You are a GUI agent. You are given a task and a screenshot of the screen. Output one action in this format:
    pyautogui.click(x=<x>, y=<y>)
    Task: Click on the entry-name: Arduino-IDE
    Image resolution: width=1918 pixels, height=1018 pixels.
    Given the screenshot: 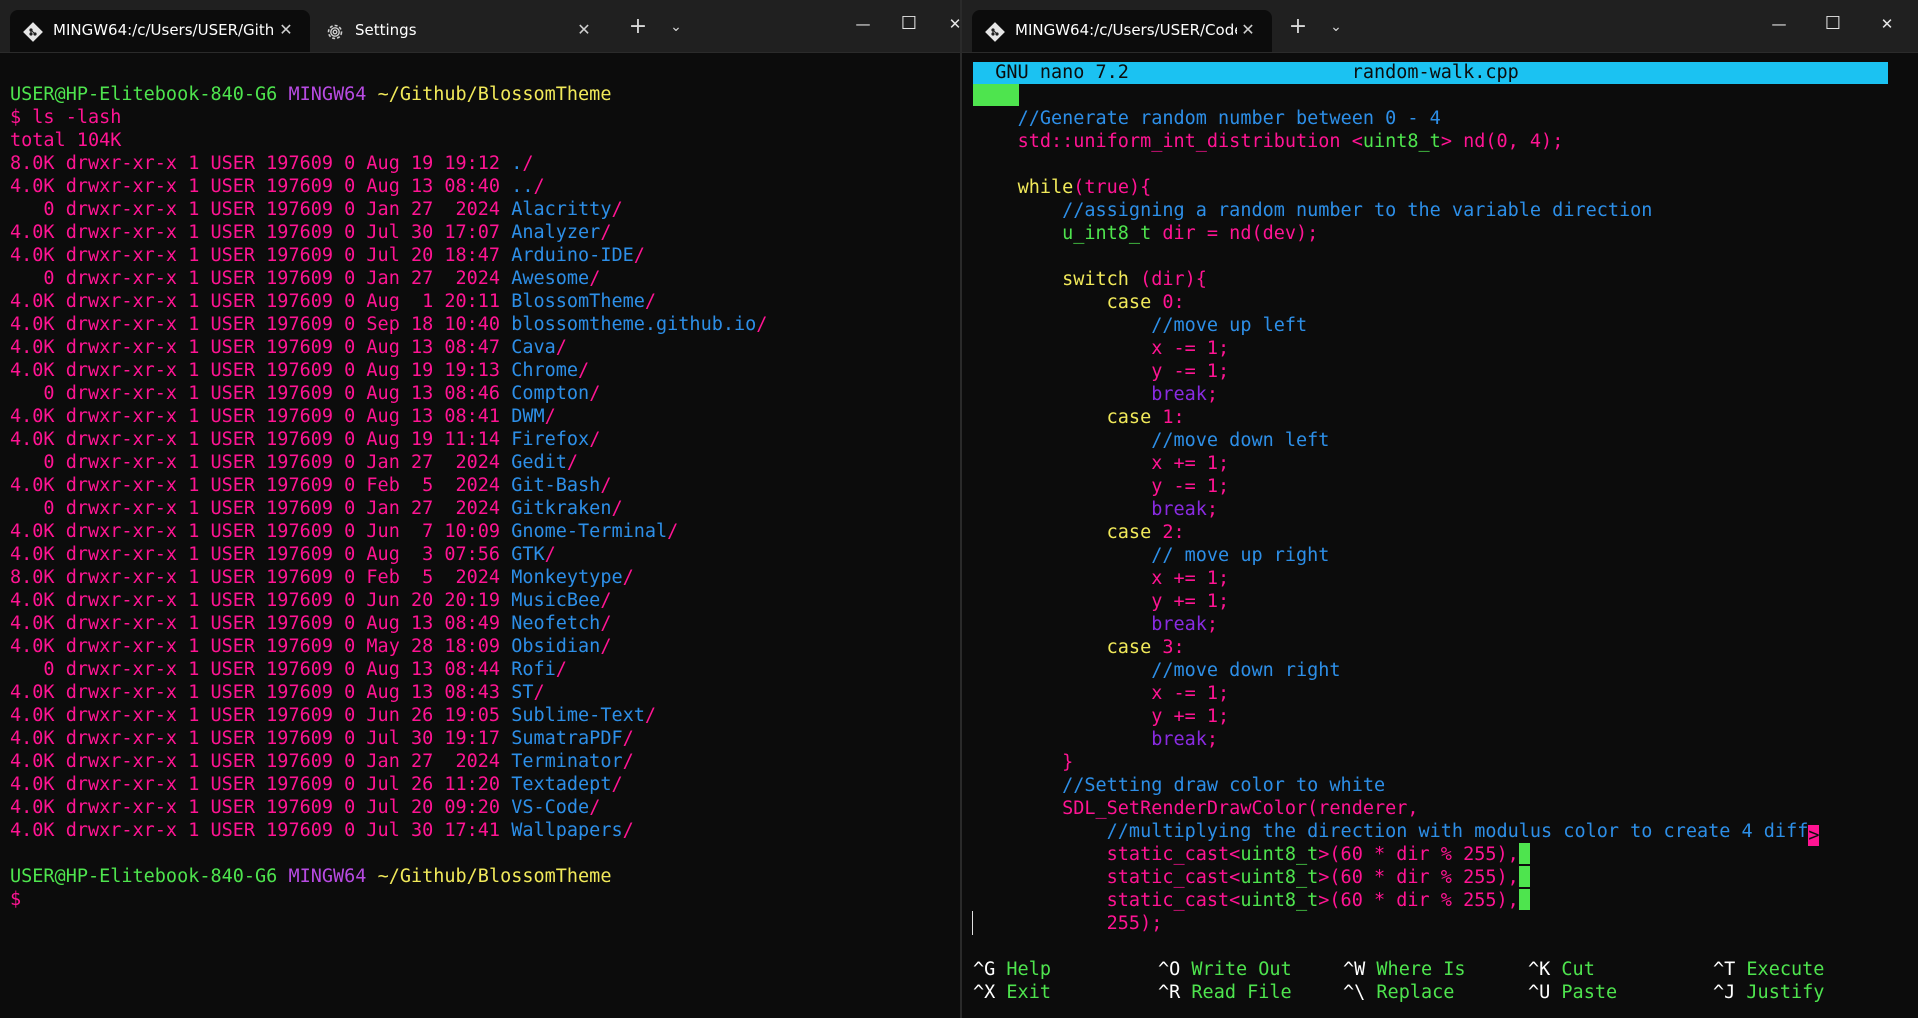 What is the action you would take?
    pyautogui.click(x=572, y=255)
    